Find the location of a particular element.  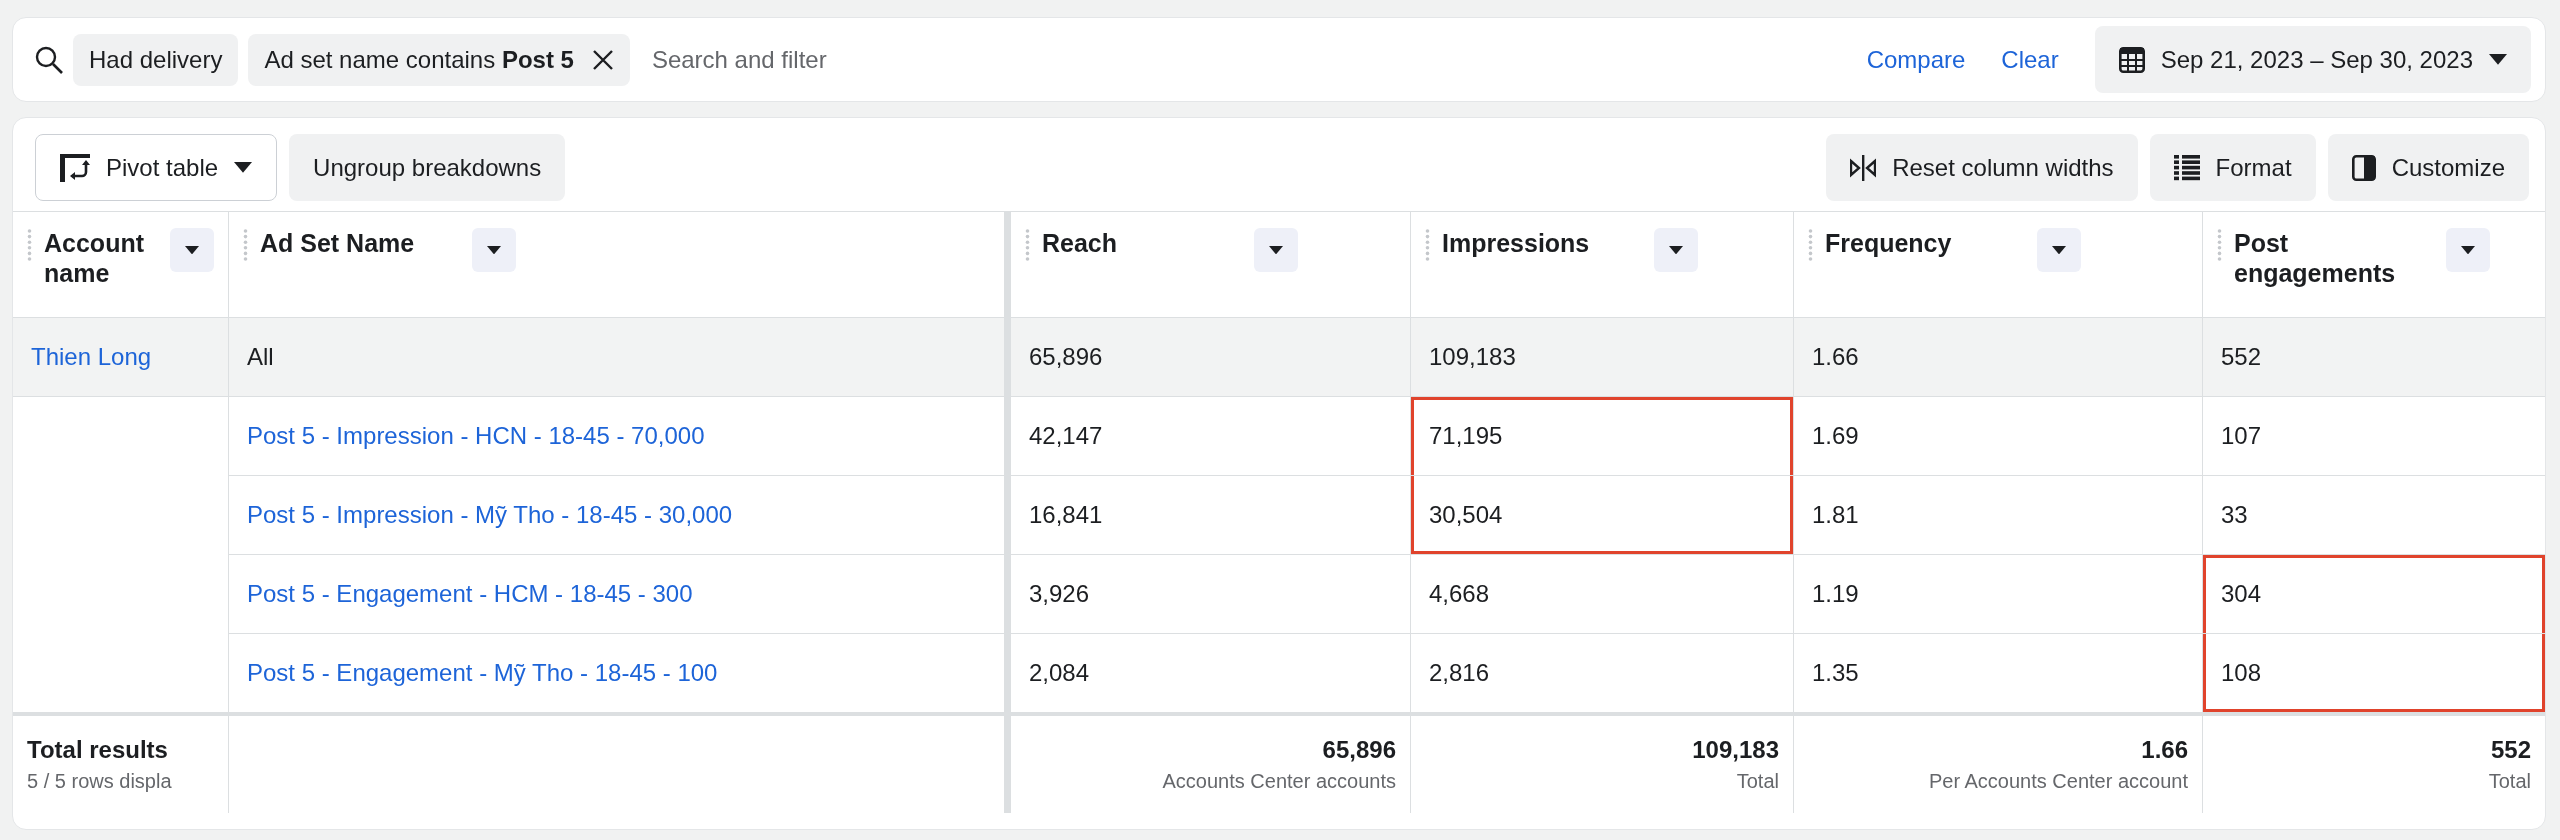

view-dropdown: Pivot table is located at coordinates (156, 167).